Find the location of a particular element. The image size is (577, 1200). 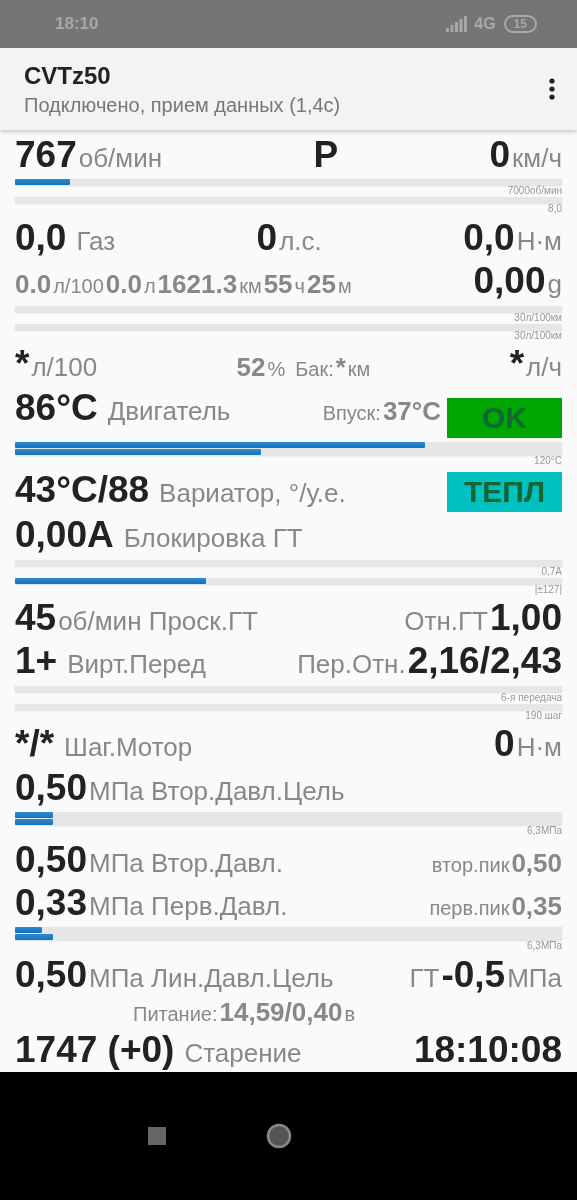

value-text: 0,00A is located at coordinates (64, 535).